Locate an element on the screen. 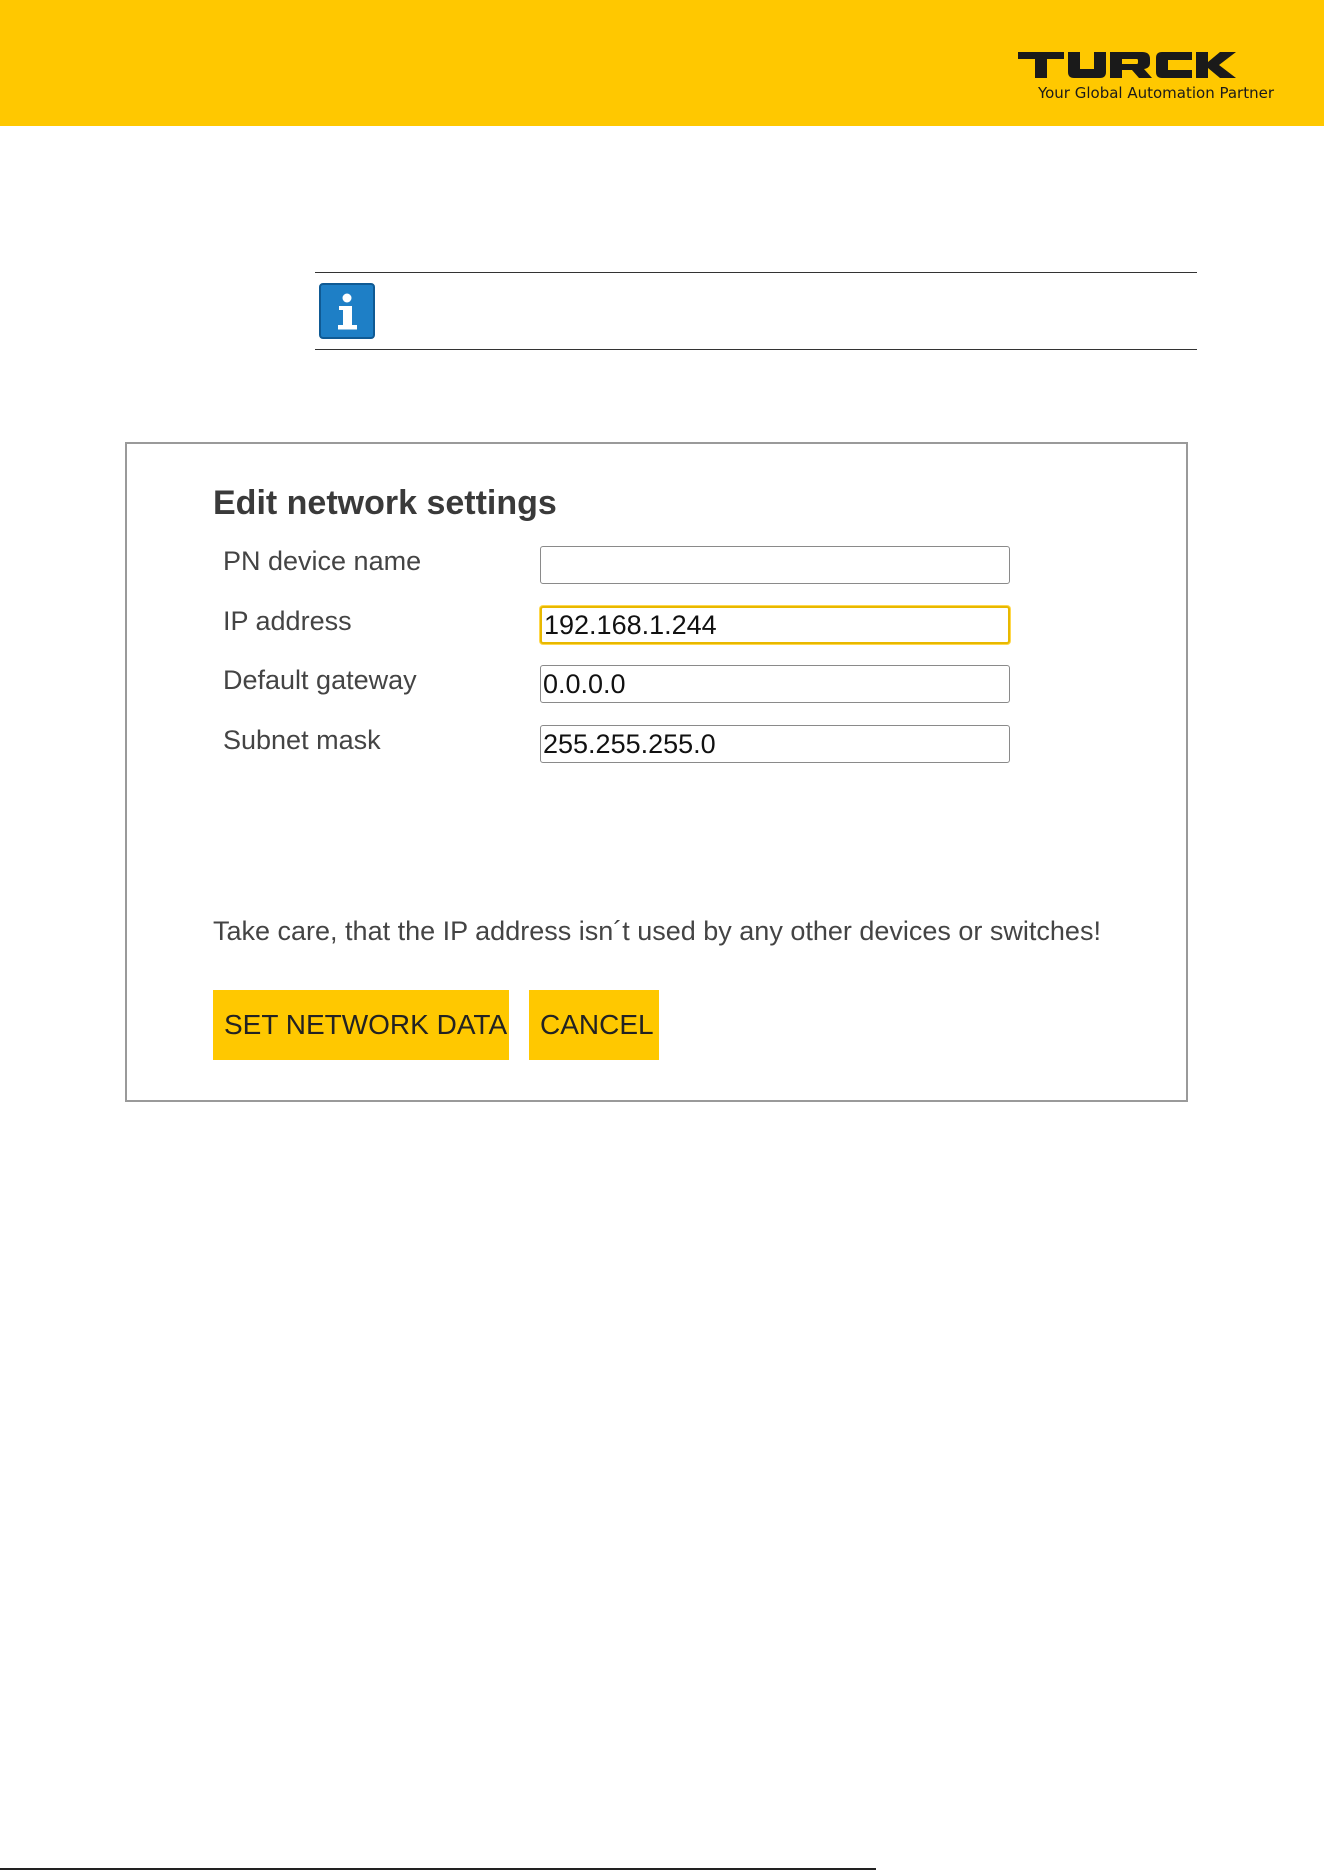 The width and height of the screenshot is (1324, 1872). info-icon is located at coordinates (347, 311).